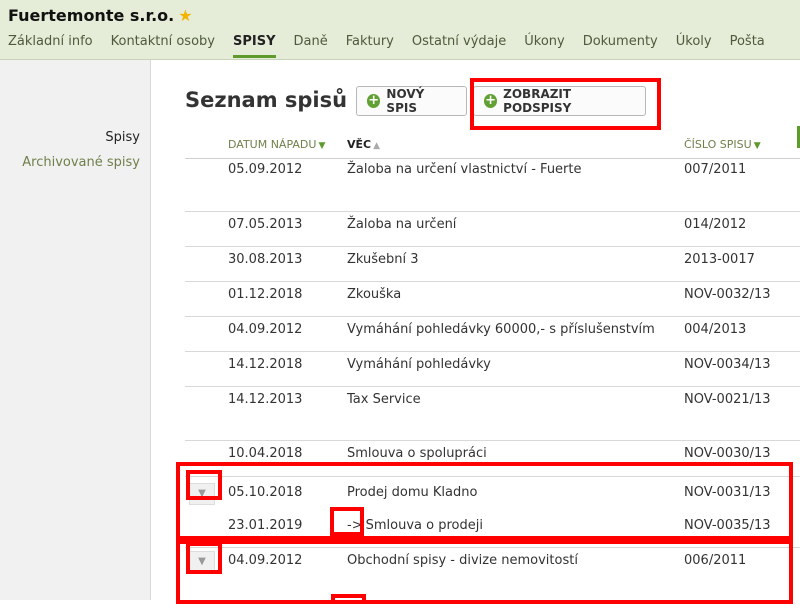 The image size is (800, 608). Describe the element at coordinates (727, 364) in the screenshot. I see `cell-number: NOV-0034/13` at that location.